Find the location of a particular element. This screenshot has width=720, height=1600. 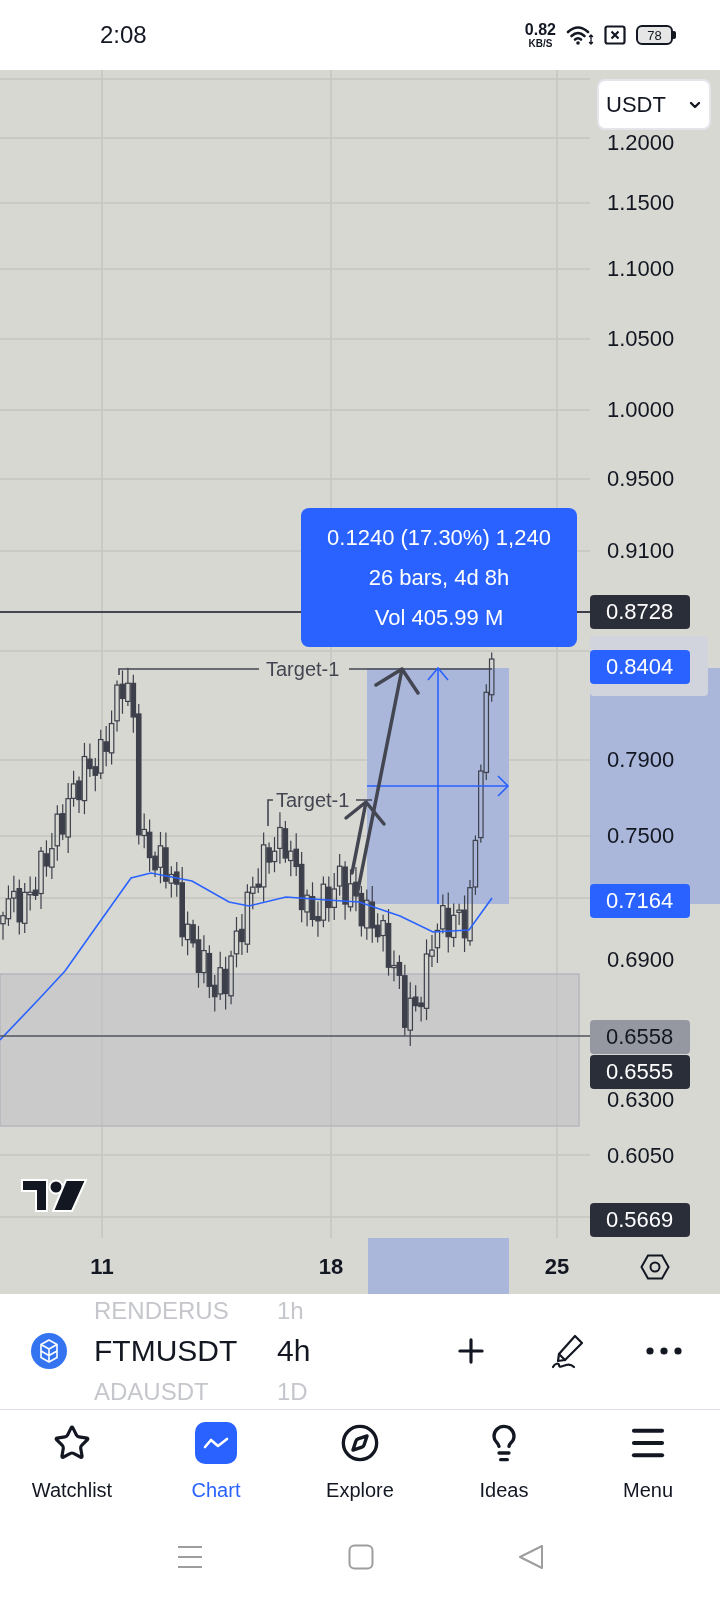

price-axis-label: 1.1000 is located at coordinates (641, 269).